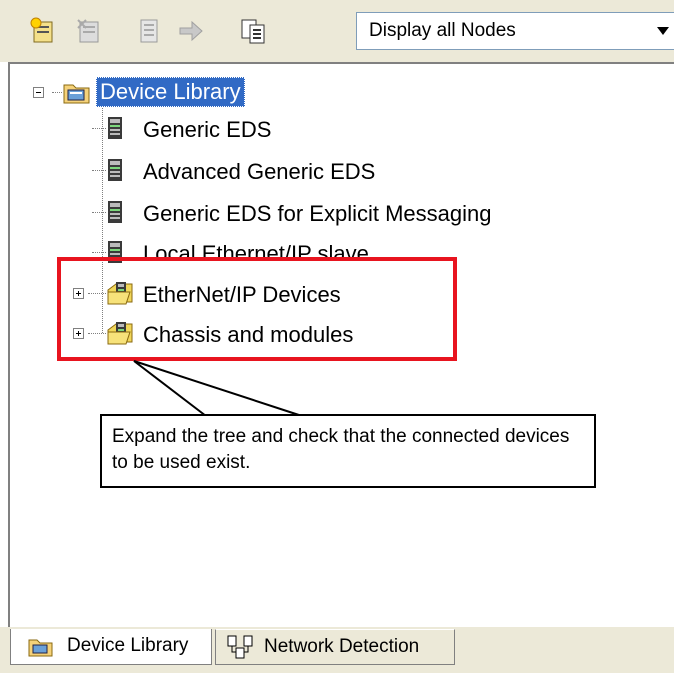 The image size is (674, 673). I want to click on tab-bar: Device Library Network Detection, so click(337, 650).